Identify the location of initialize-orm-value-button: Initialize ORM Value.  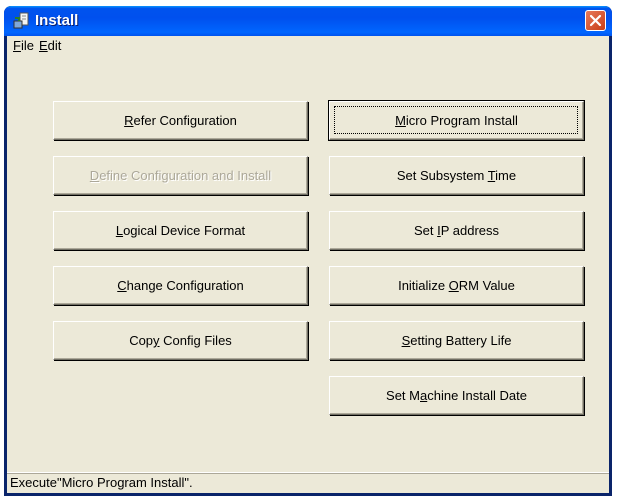
(456, 285).